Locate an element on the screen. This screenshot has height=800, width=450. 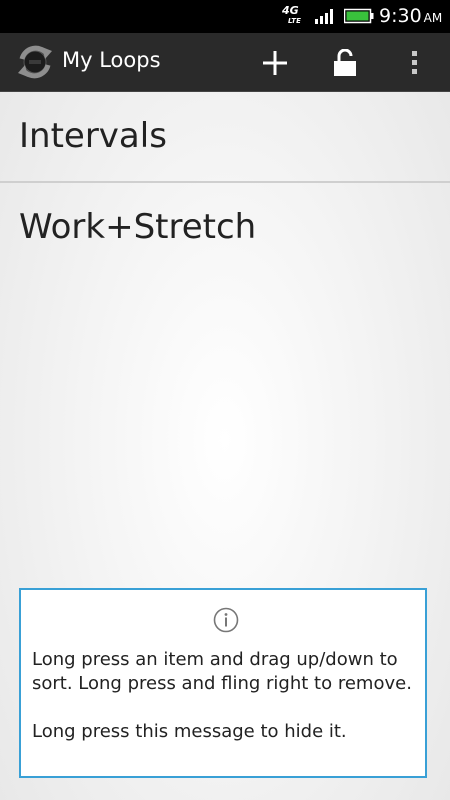
list-item: Intervals is located at coordinates (225, 137).